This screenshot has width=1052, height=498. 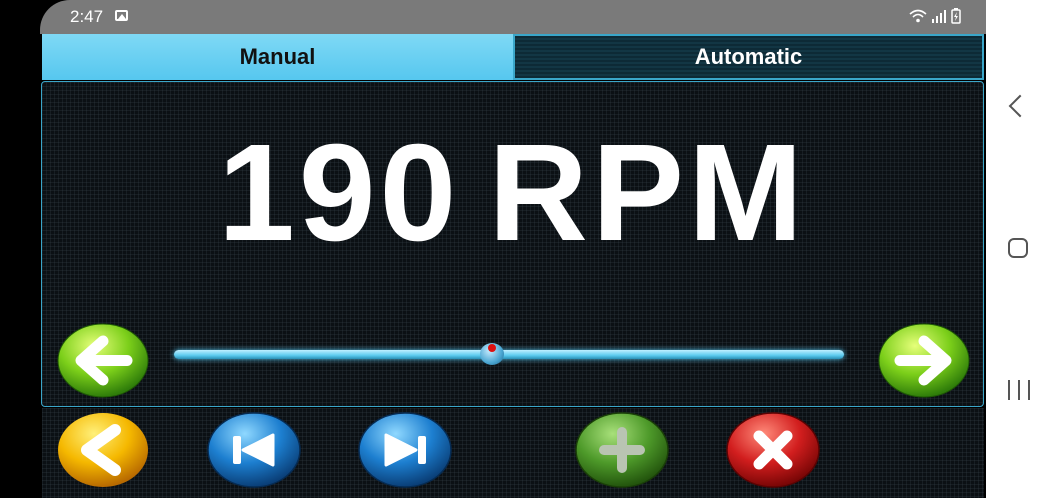 I want to click on signal-icon, so click(x=939, y=16).